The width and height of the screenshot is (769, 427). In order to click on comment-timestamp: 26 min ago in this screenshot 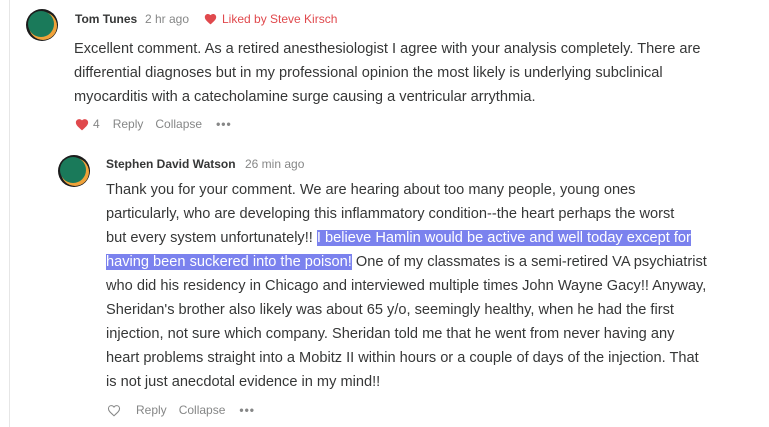, I will do `click(274, 164)`.